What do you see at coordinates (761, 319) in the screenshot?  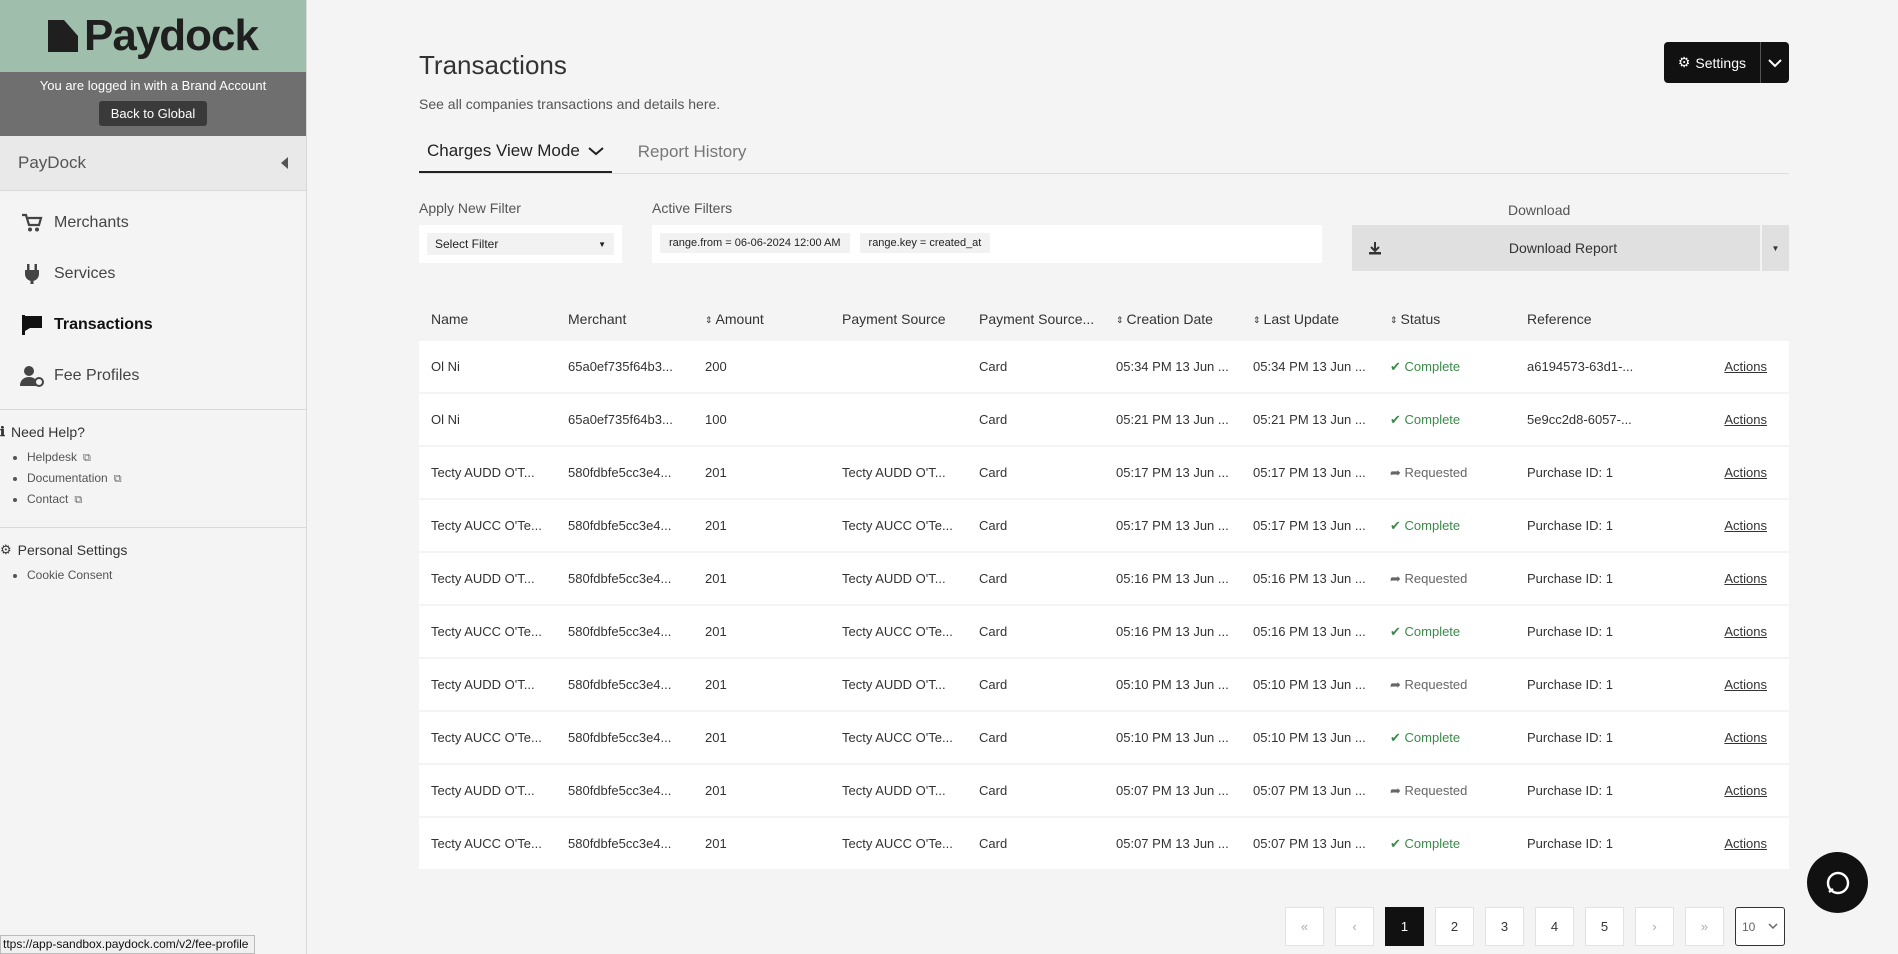 I see `col-amount: ⇕ Amount` at bounding box center [761, 319].